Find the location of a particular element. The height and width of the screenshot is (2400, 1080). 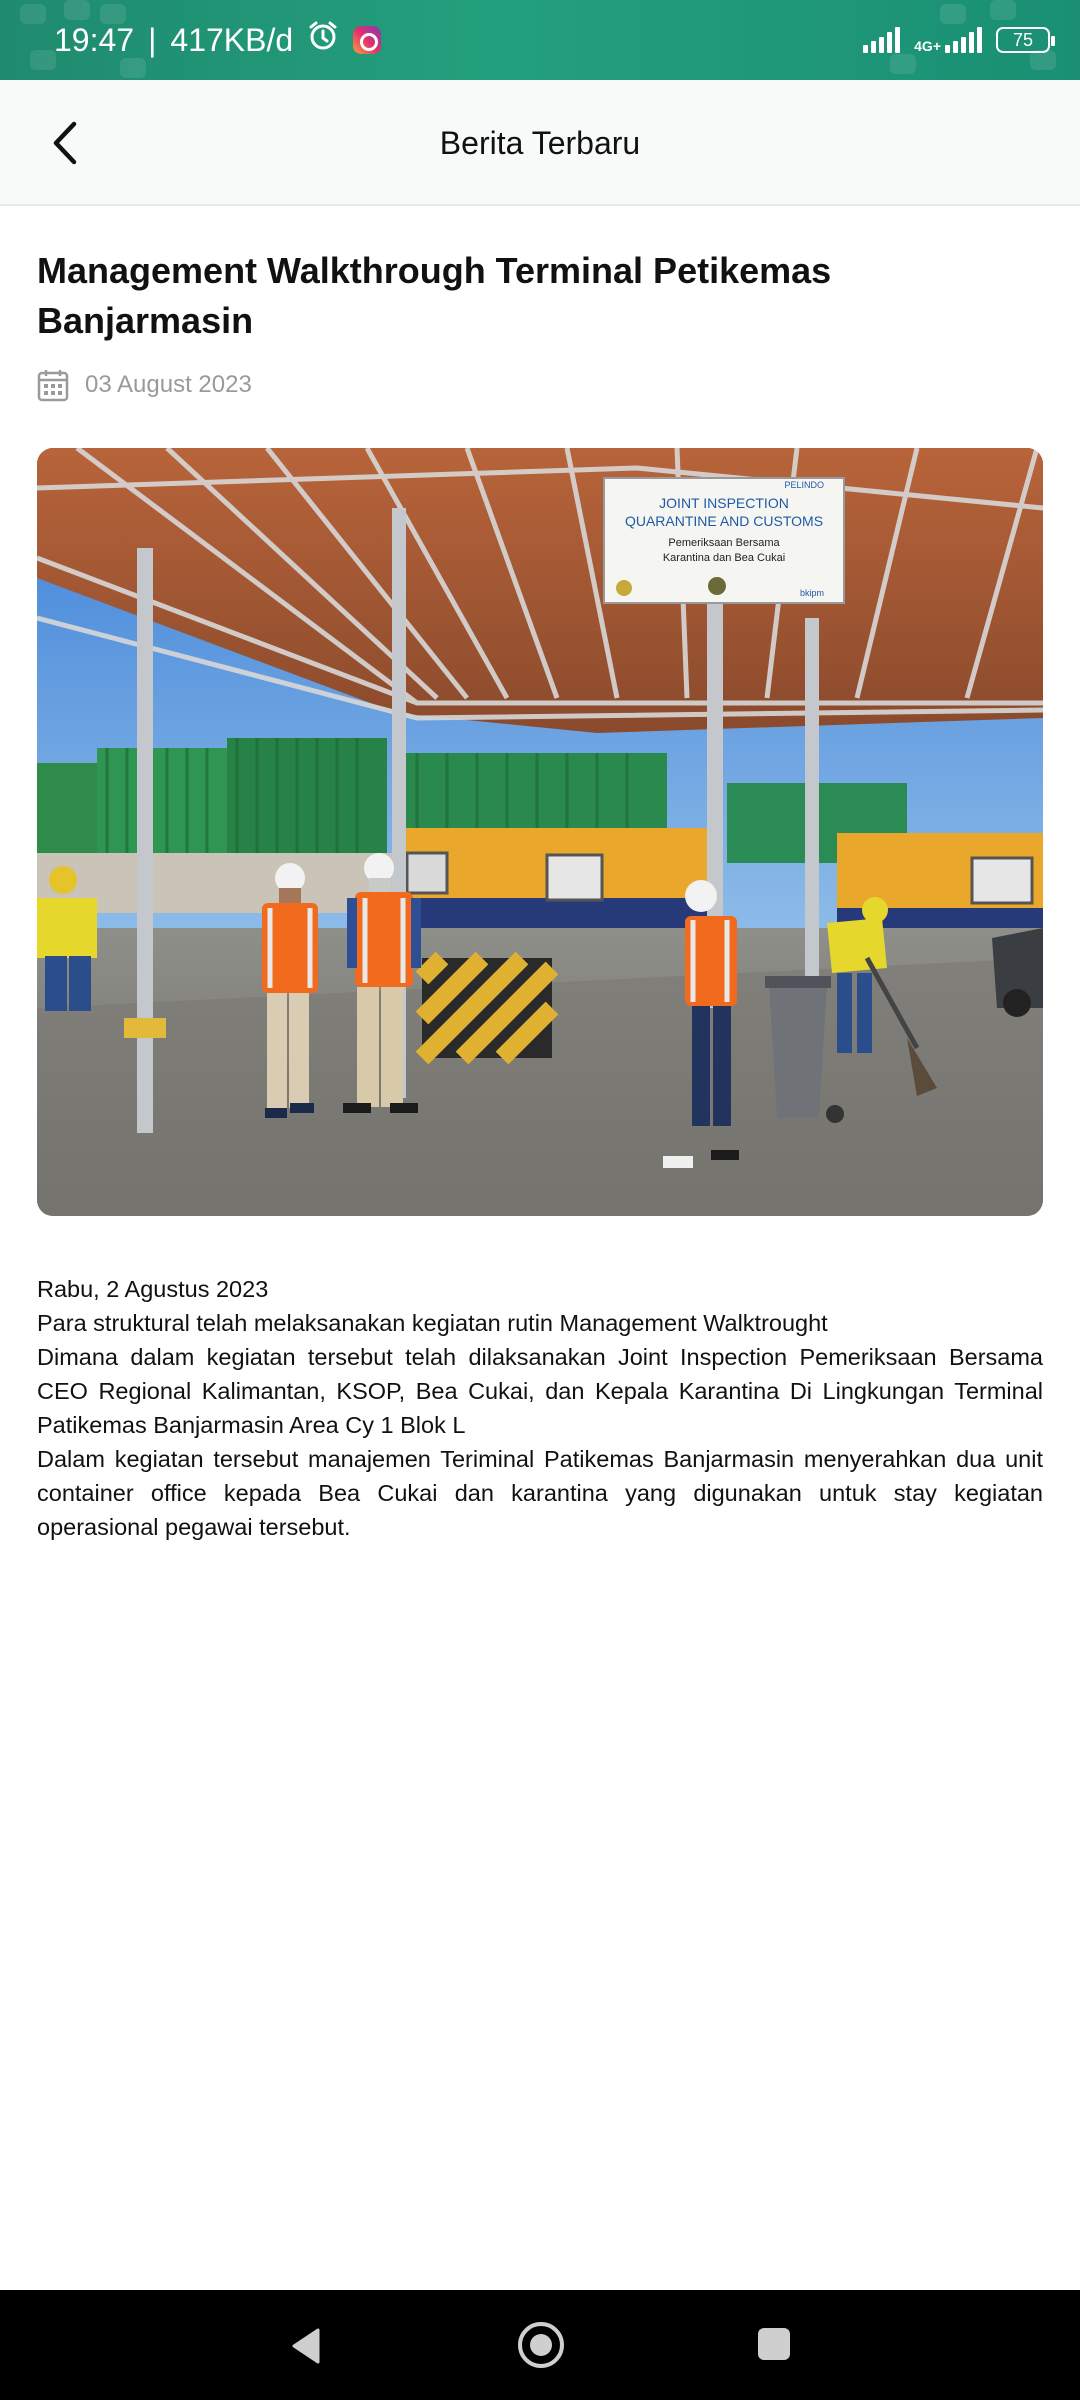

calendar-icon is located at coordinates (53, 386).